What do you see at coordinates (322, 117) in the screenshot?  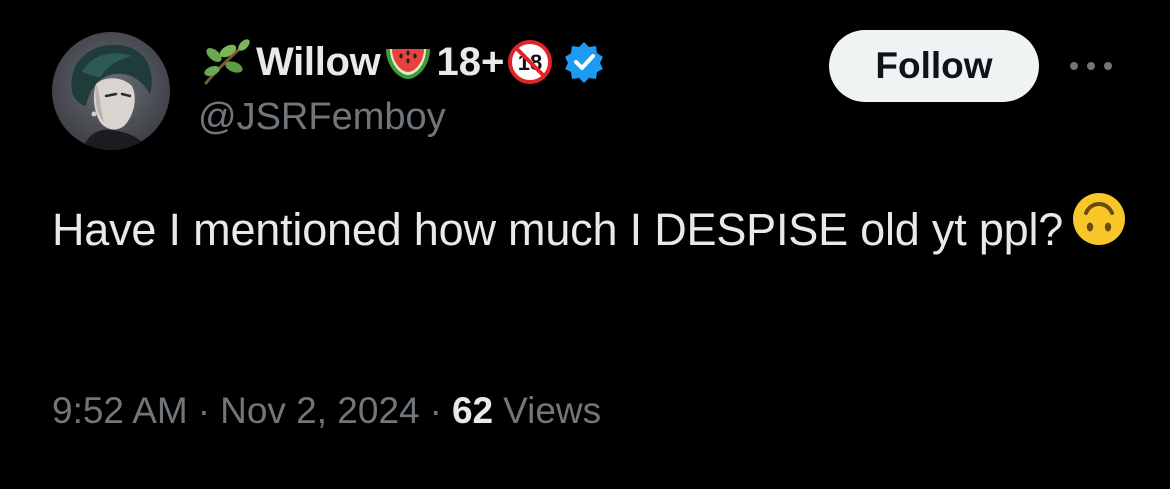 I see `author-handle: @JSRFemboy` at bounding box center [322, 117].